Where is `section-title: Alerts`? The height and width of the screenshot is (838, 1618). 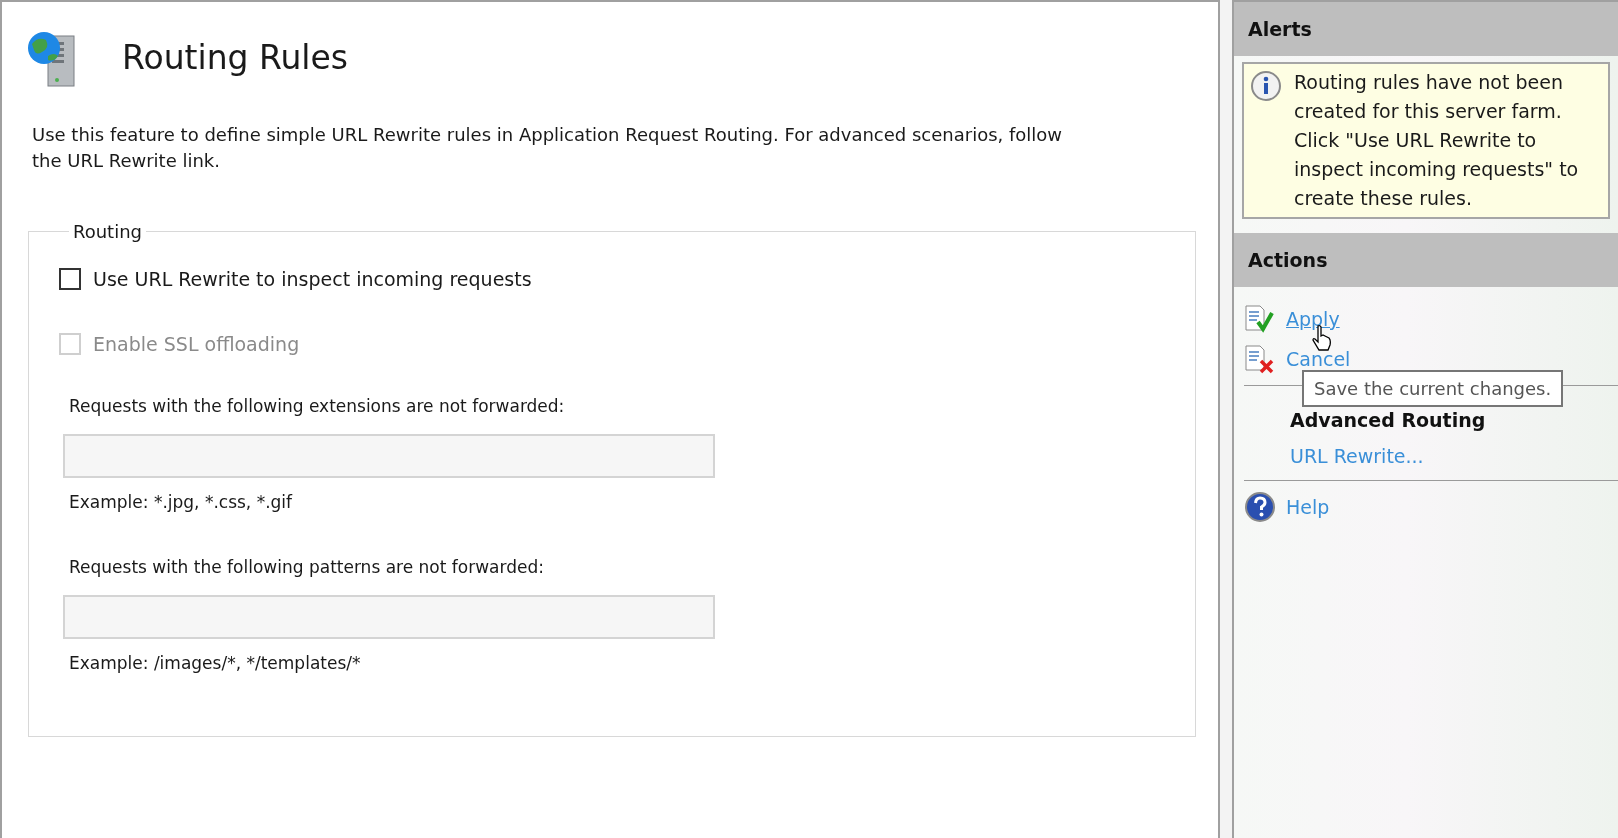
section-title: Alerts is located at coordinates (1280, 29).